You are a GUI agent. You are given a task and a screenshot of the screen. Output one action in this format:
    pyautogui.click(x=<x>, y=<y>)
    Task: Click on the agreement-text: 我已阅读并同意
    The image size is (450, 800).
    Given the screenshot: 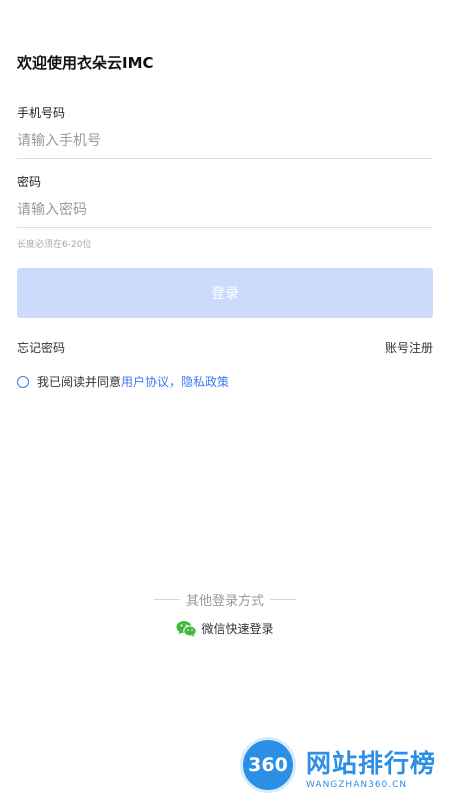 What is the action you would take?
    pyautogui.click(x=79, y=382)
    